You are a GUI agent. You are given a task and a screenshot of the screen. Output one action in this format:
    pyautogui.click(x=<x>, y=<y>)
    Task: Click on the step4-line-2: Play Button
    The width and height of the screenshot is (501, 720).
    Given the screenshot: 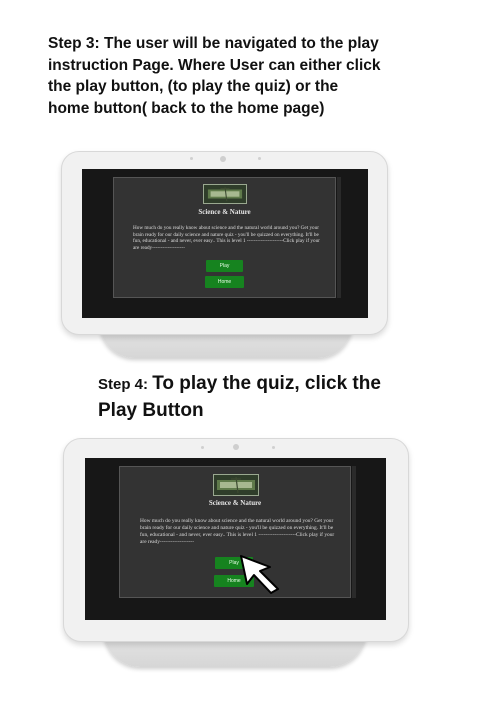 What is the action you would take?
    pyautogui.click(x=151, y=410)
    